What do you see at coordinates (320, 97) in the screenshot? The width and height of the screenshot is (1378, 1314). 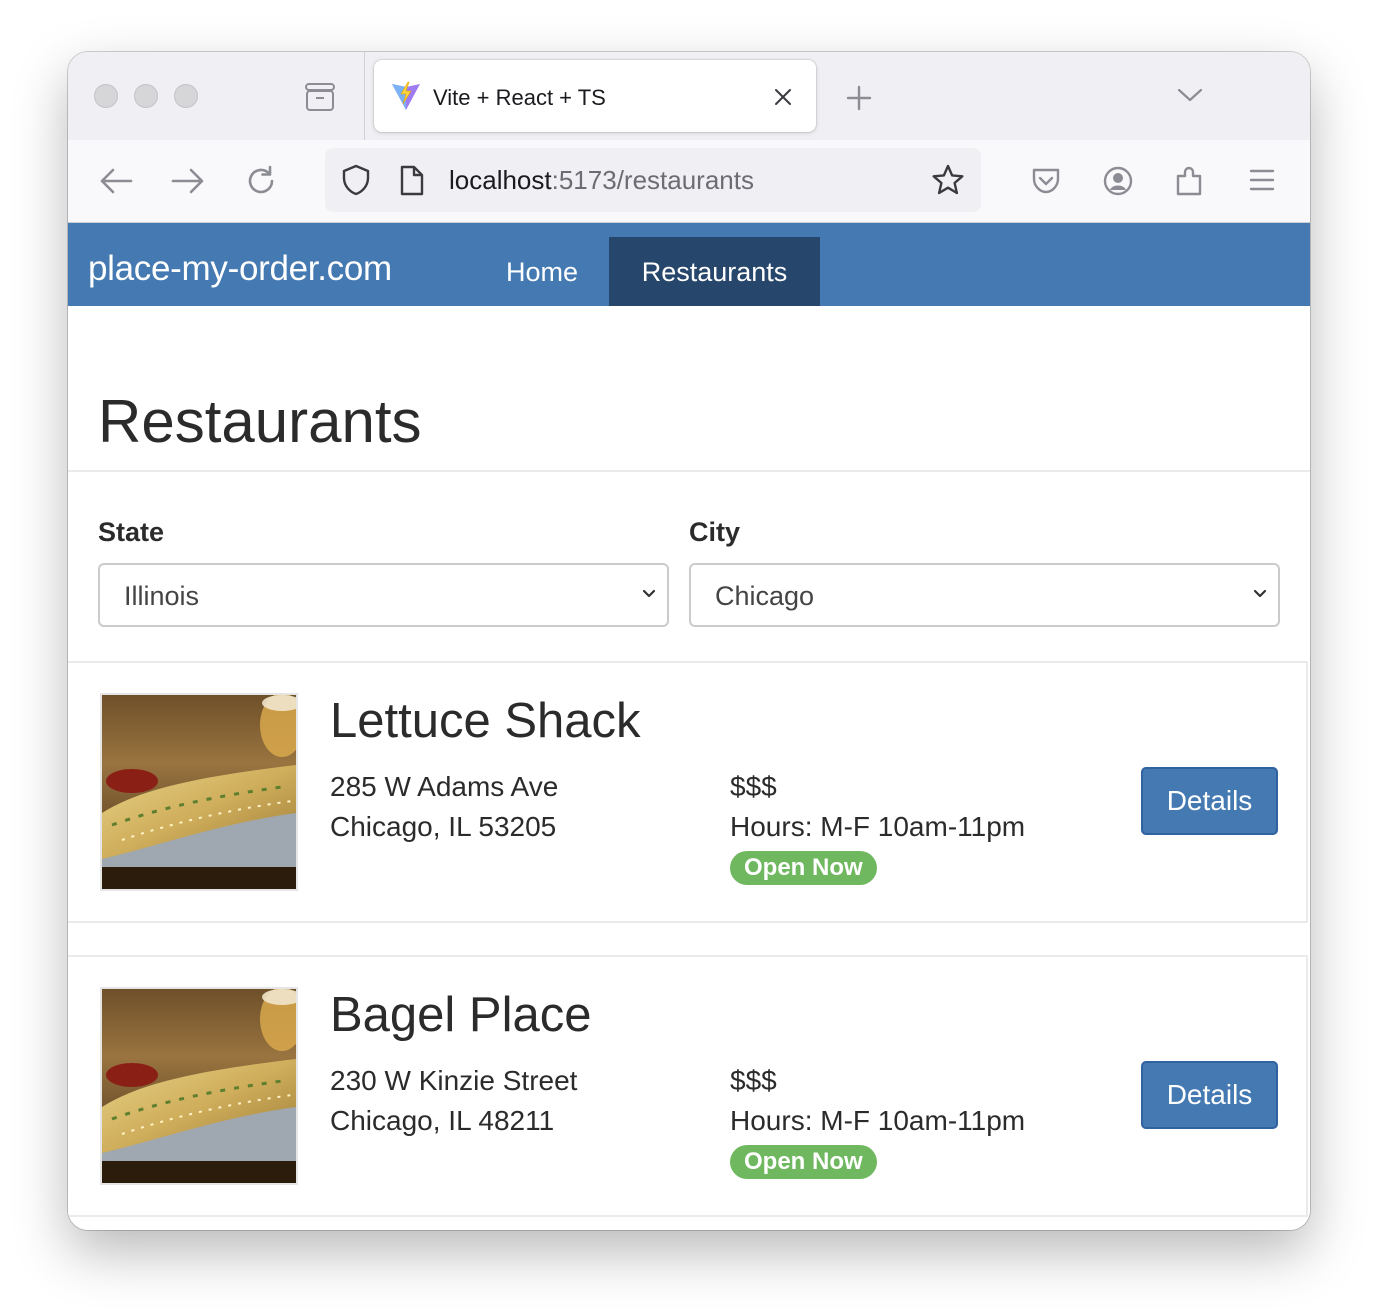 I see `firefox-view-icon` at bounding box center [320, 97].